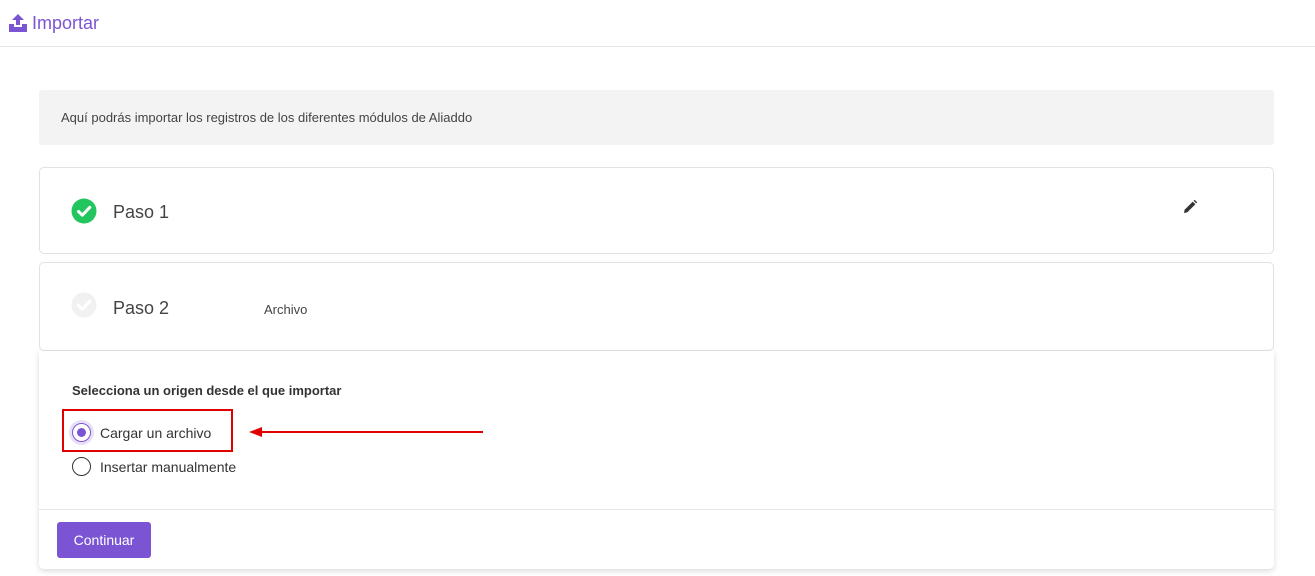 The height and width of the screenshot is (576, 1315). I want to click on step-2-label: Paso 2, so click(141, 308).